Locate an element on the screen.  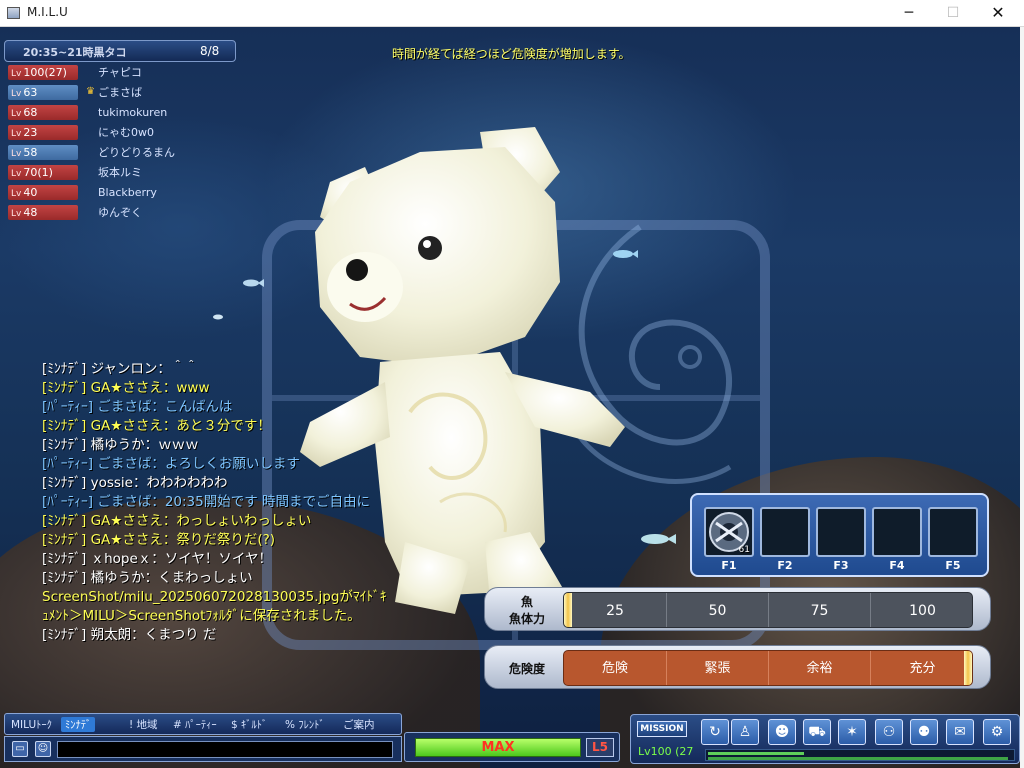
member-level-badge: Lv 58 is located at coordinates (43, 152).